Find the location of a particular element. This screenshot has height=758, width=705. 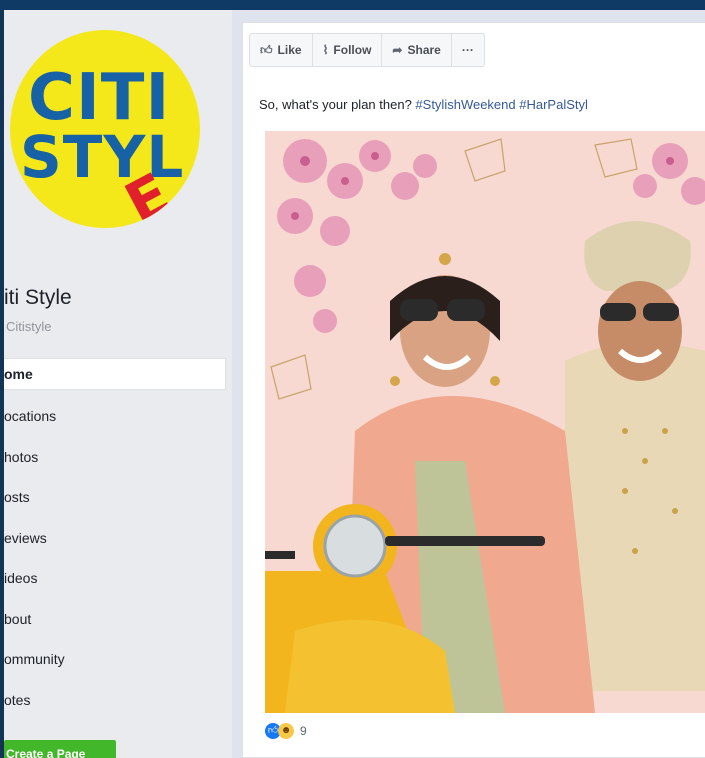

page-title: iti Style is located at coordinates (38, 298).